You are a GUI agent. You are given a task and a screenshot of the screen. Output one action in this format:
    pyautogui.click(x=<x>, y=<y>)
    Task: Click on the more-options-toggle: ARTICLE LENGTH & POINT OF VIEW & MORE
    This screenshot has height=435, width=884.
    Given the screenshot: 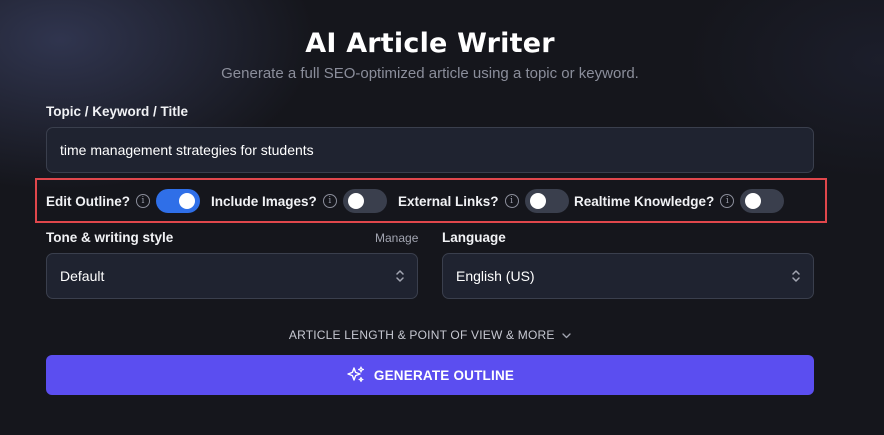 What is the action you would take?
    pyautogui.click(x=430, y=335)
    